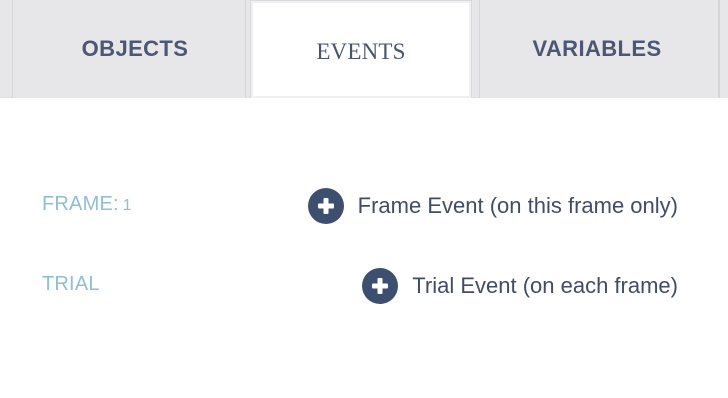 The height and width of the screenshot is (398, 728). I want to click on tab-events: EVENTS, so click(361, 49).